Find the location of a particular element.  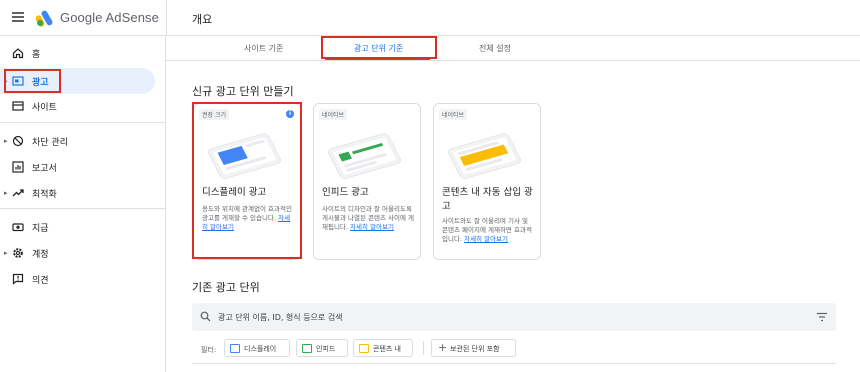

filter-chip-label: 디스플레이 is located at coordinates (260, 349).